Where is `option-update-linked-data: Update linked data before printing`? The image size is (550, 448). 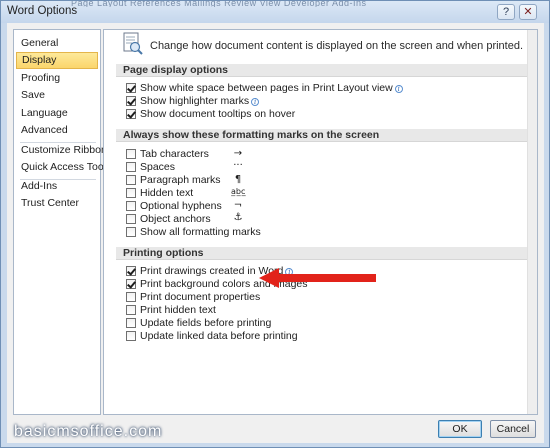 option-update-linked-data: Update linked data before printing is located at coordinates (219, 336).